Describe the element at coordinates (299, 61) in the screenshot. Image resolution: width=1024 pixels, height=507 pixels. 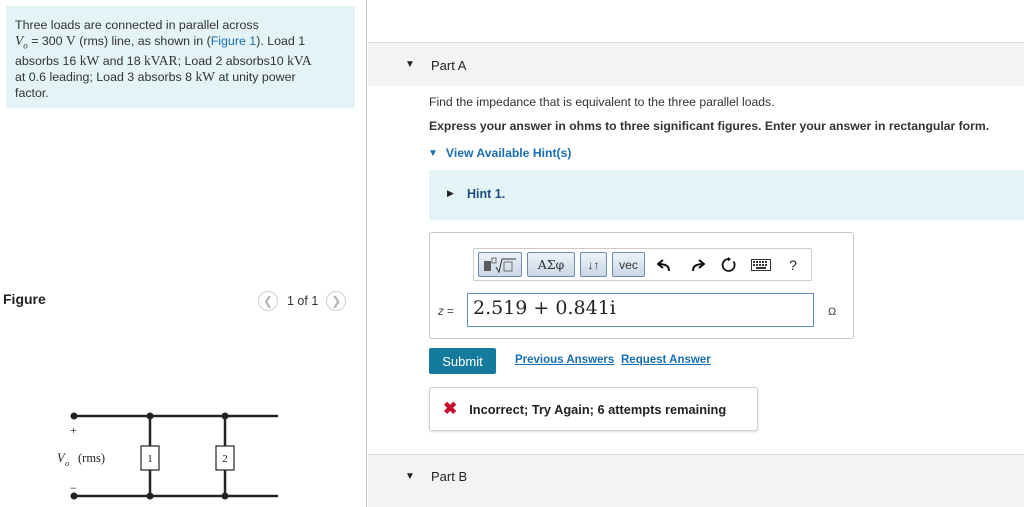
I see `unit-kva: kVA` at that location.